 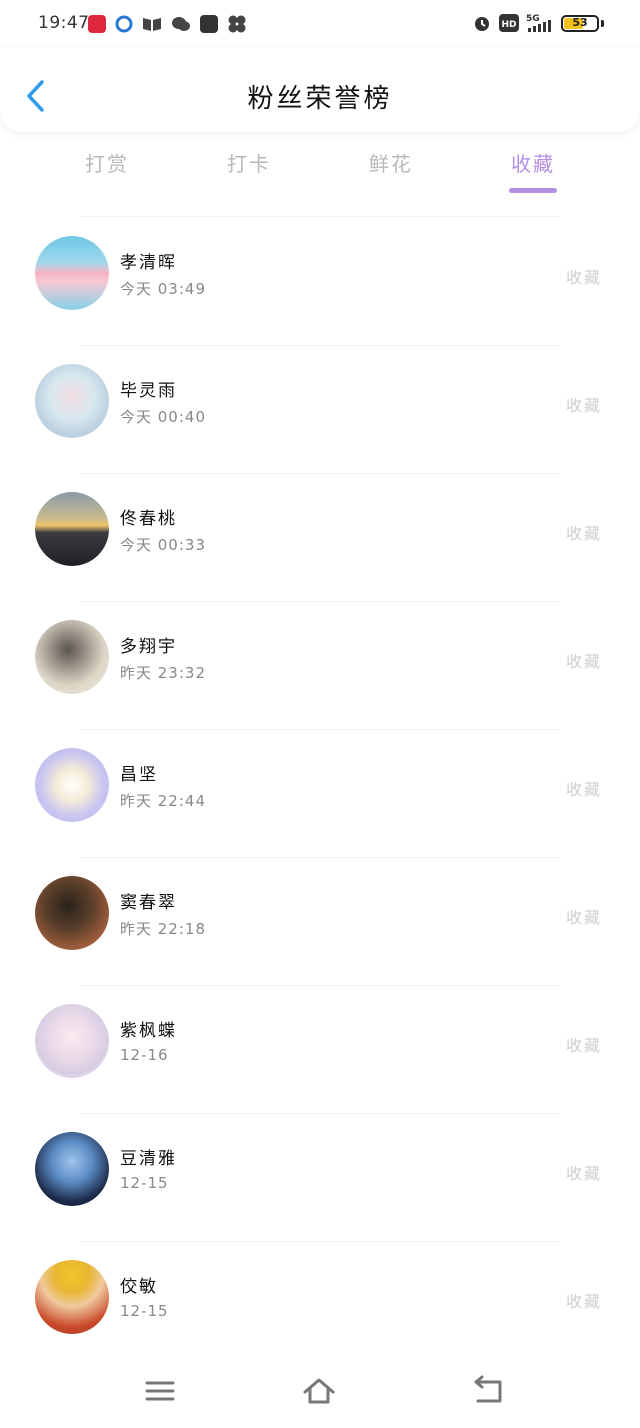 What do you see at coordinates (64, 23) in the screenshot?
I see `status-time: 19:47` at bounding box center [64, 23].